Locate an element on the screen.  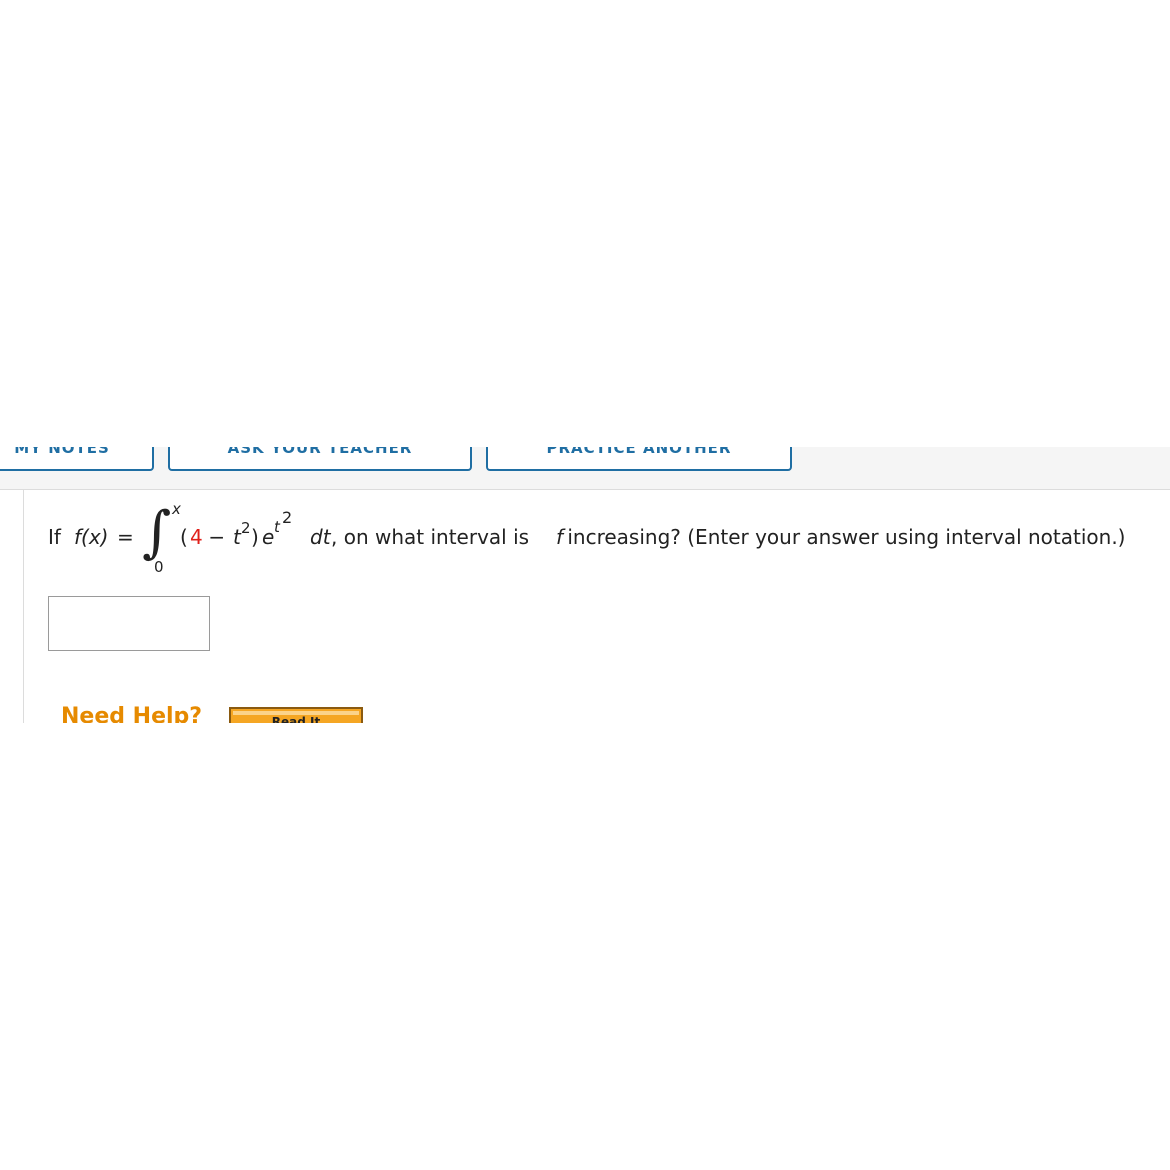
t-exponent: 2 is located at coordinates (246, 528).